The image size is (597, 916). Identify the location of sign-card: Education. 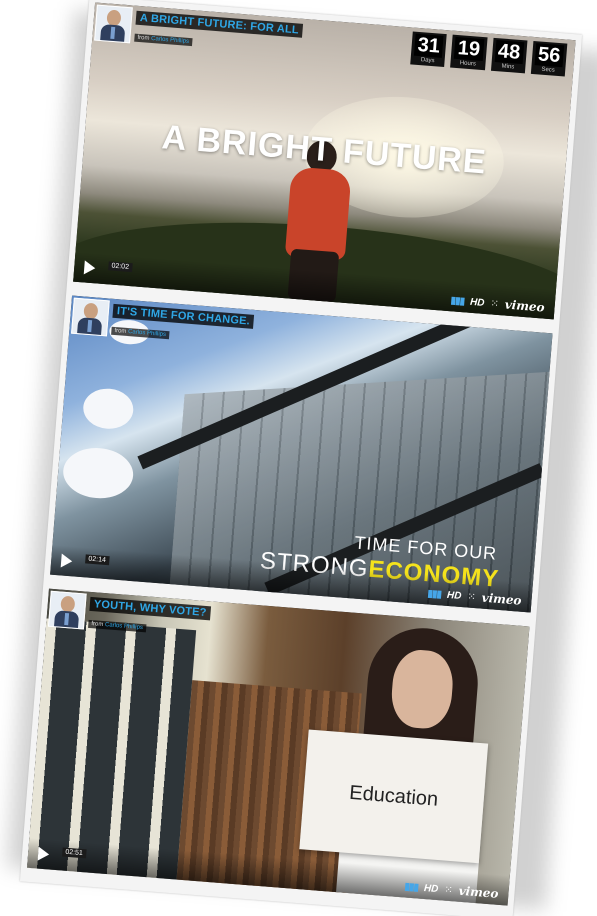
(394, 796).